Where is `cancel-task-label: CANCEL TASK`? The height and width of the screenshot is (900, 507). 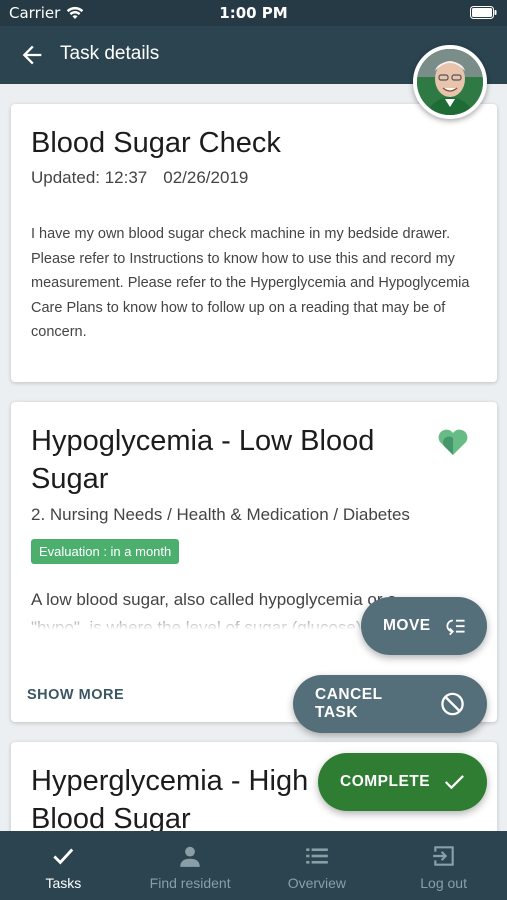
cancel-task-label: CANCEL TASK is located at coordinates (349, 703).